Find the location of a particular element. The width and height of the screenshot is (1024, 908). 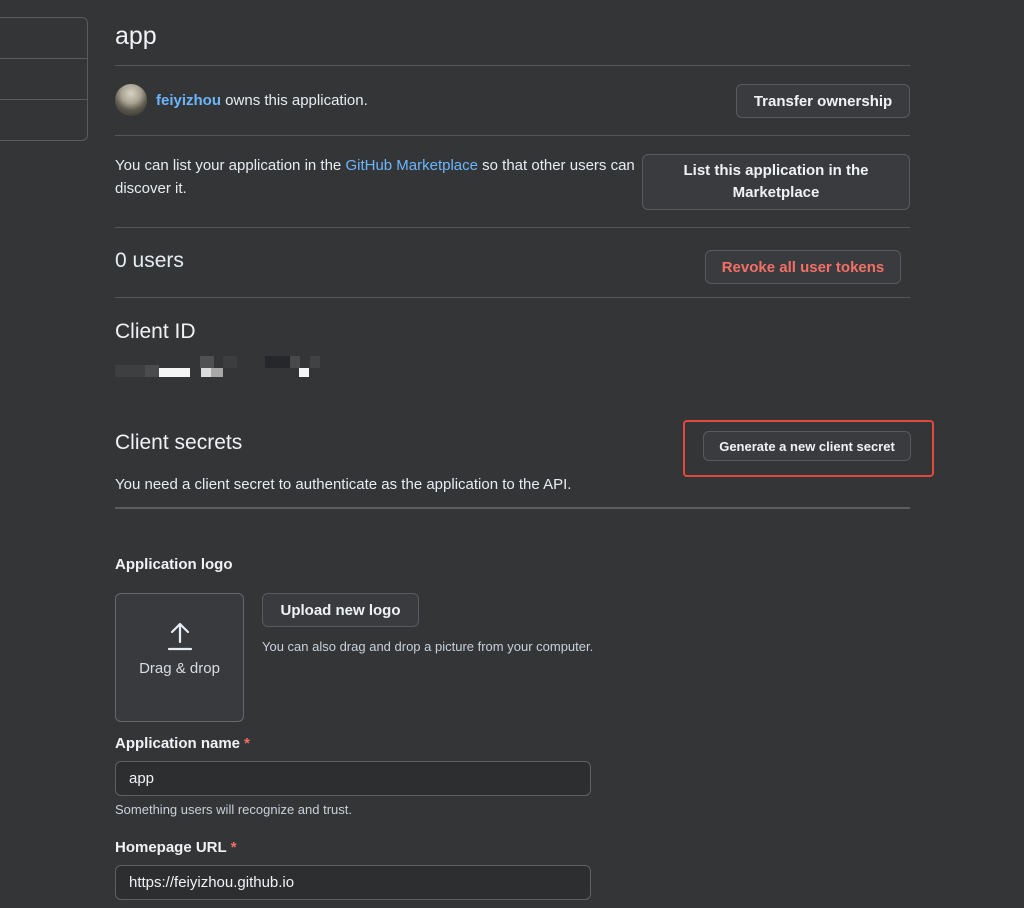

owner-username-link: feiyizhou is located at coordinates (188, 100).